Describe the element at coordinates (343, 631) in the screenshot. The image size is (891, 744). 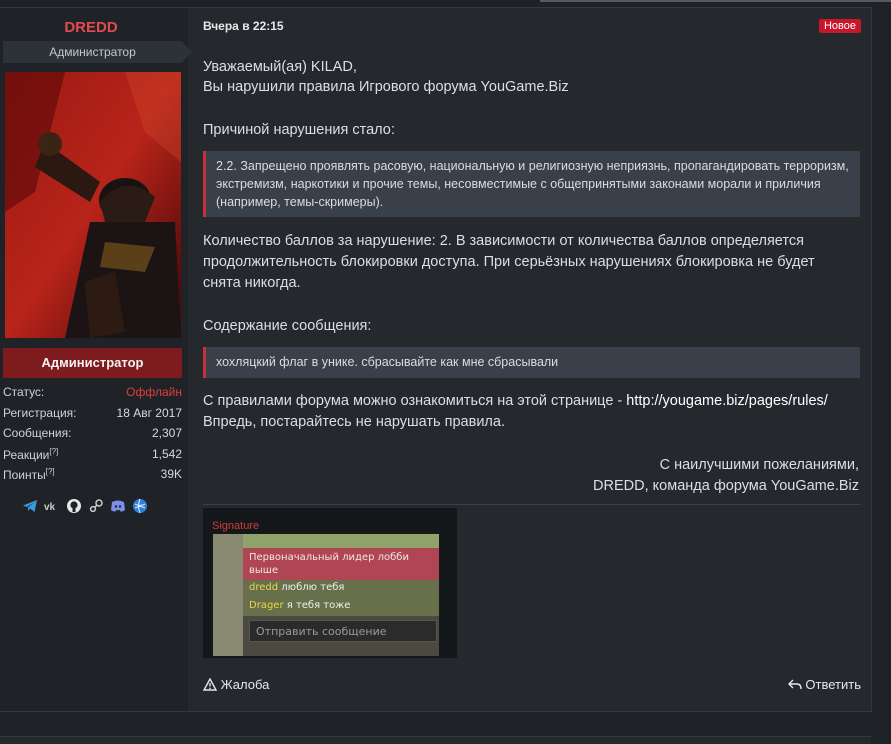
I see `chat-input: Отправить сообщение` at that location.